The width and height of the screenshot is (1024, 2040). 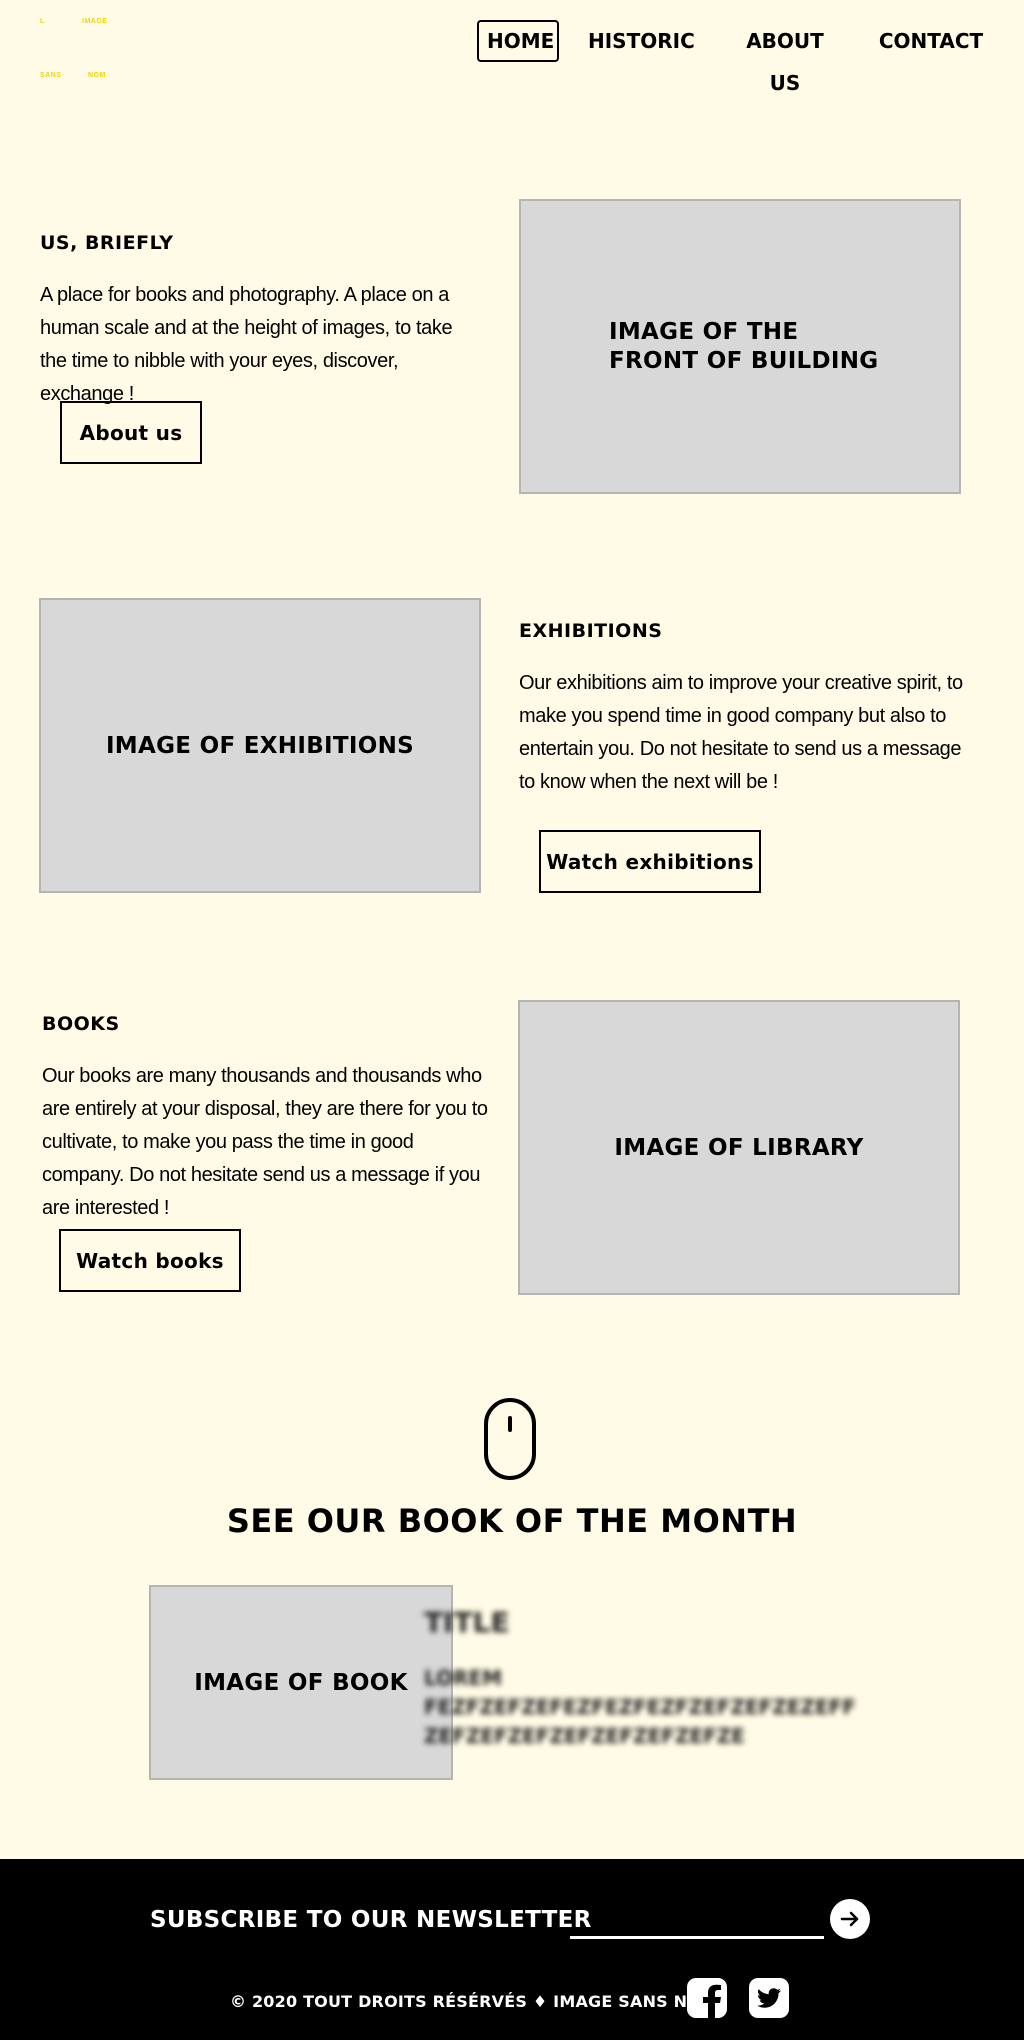 I want to click on watch-books-button: Watch books, so click(x=150, y=1260).